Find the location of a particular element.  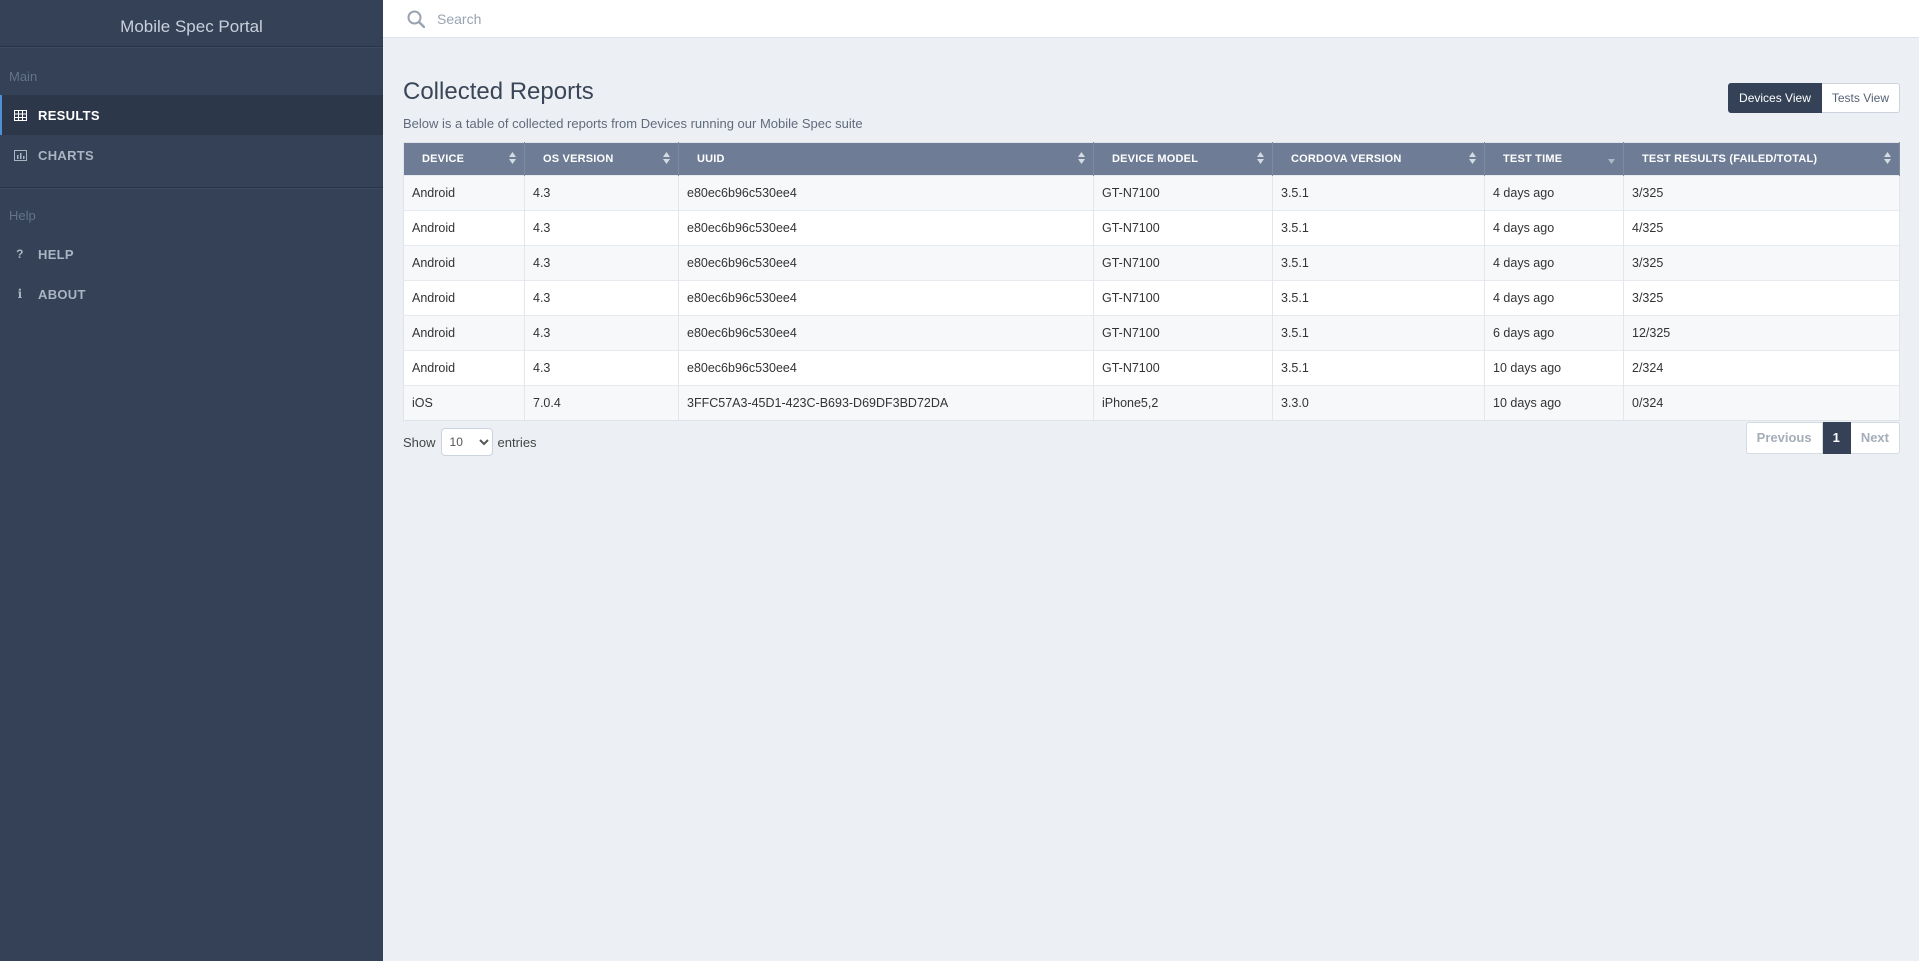

column-header-device: DEVICE is located at coordinates (464, 159).